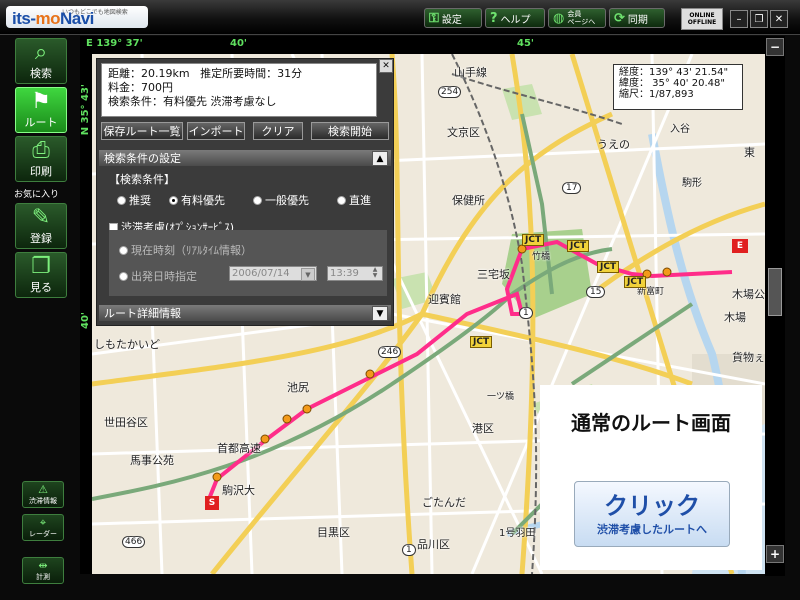  Describe the element at coordinates (775, 47) in the screenshot. I see `zoom-out-button: −` at that location.